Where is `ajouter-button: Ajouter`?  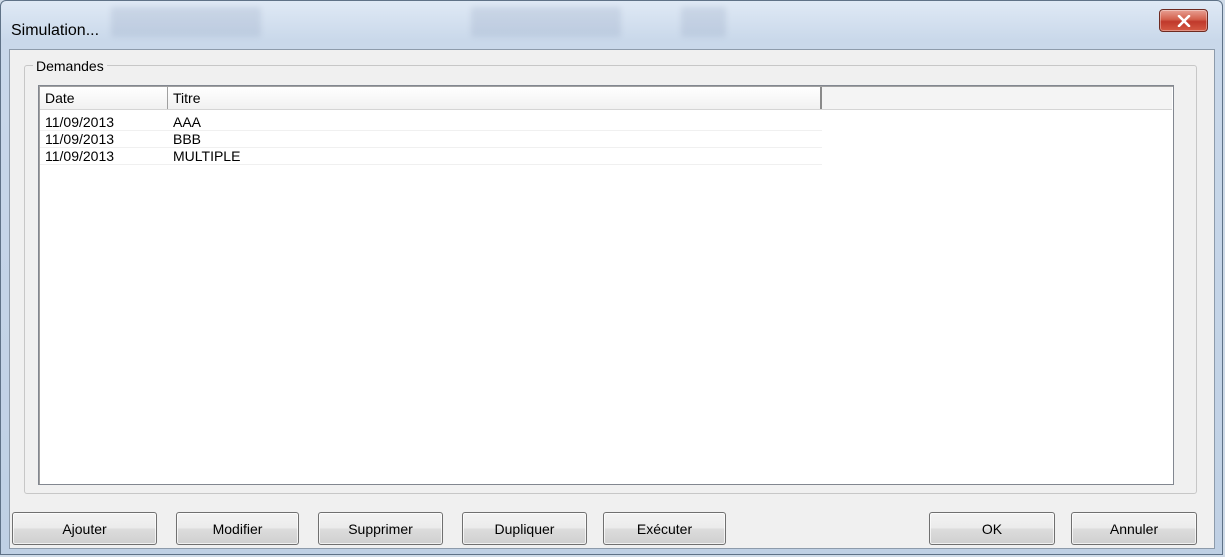
ajouter-button: Ajouter is located at coordinates (84, 528).